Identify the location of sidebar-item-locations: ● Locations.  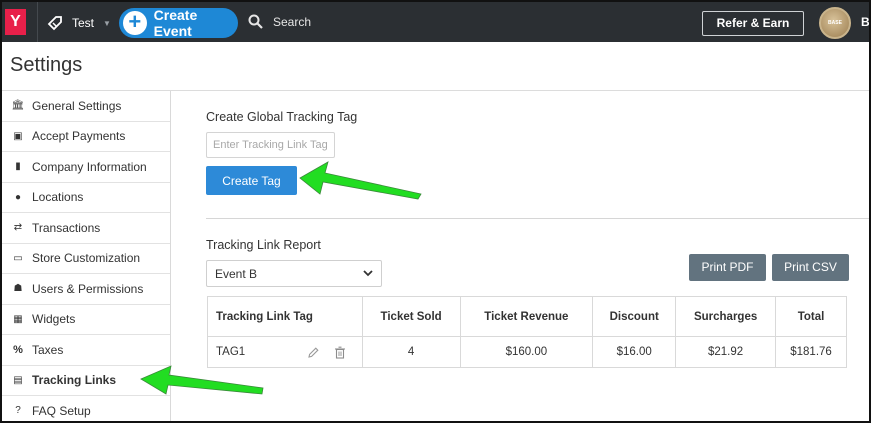
(86, 198).